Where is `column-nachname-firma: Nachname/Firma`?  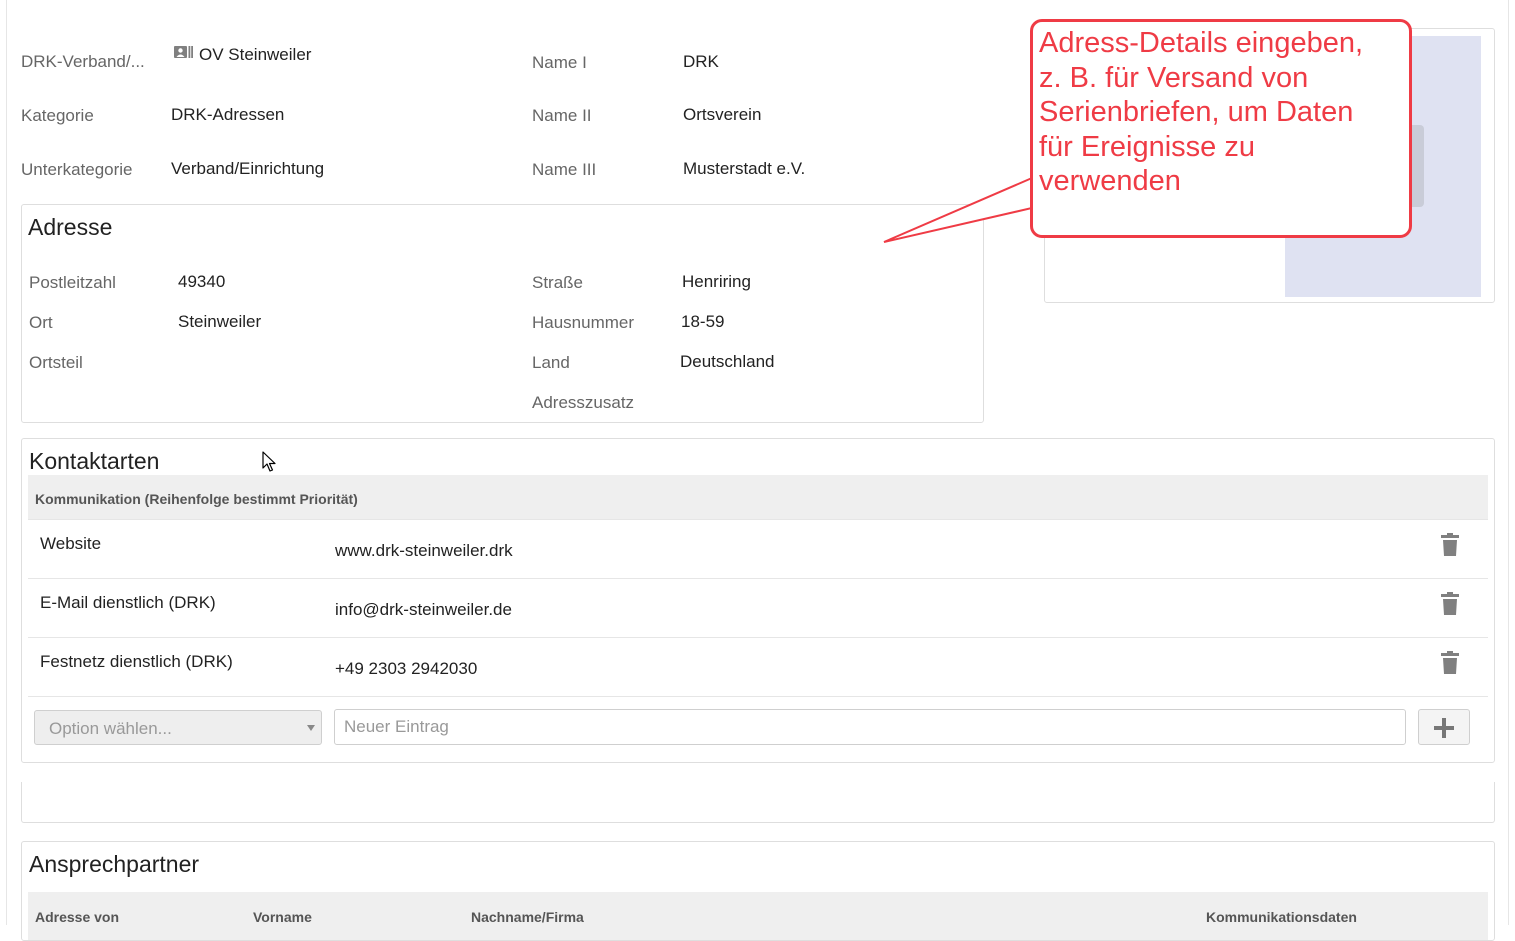 column-nachname-firma: Nachname/Firma is located at coordinates (527, 917).